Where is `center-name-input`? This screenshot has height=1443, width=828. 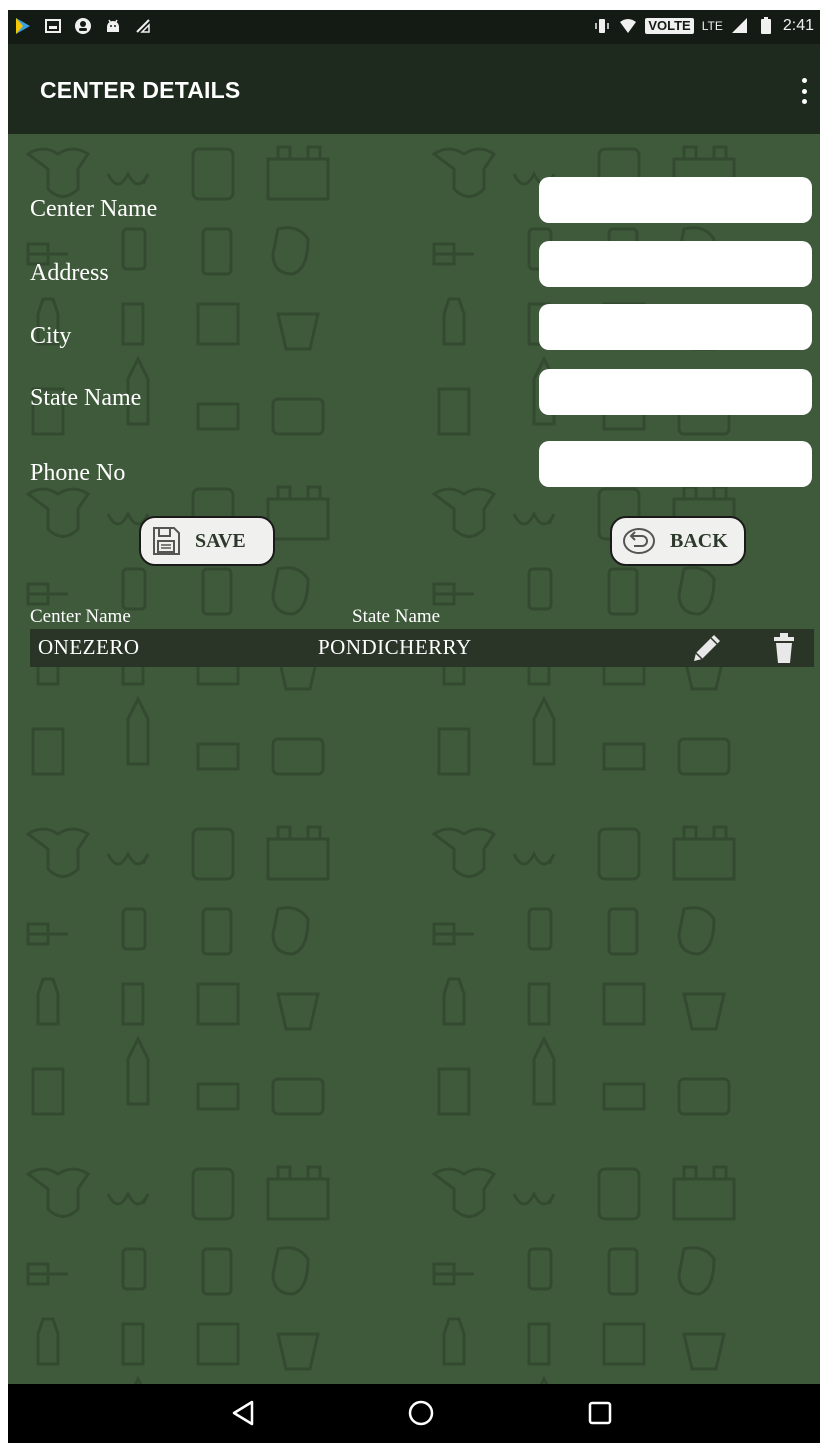 center-name-input is located at coordinates (675, 200).